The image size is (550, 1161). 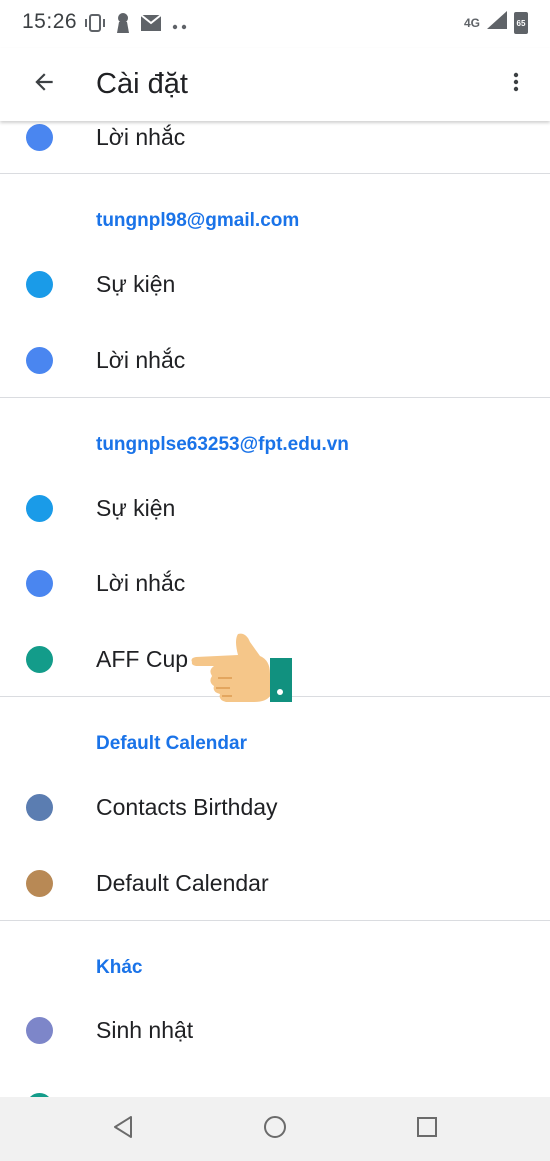 I want to click on status-time: 15:26, so click(x=50, y=21).